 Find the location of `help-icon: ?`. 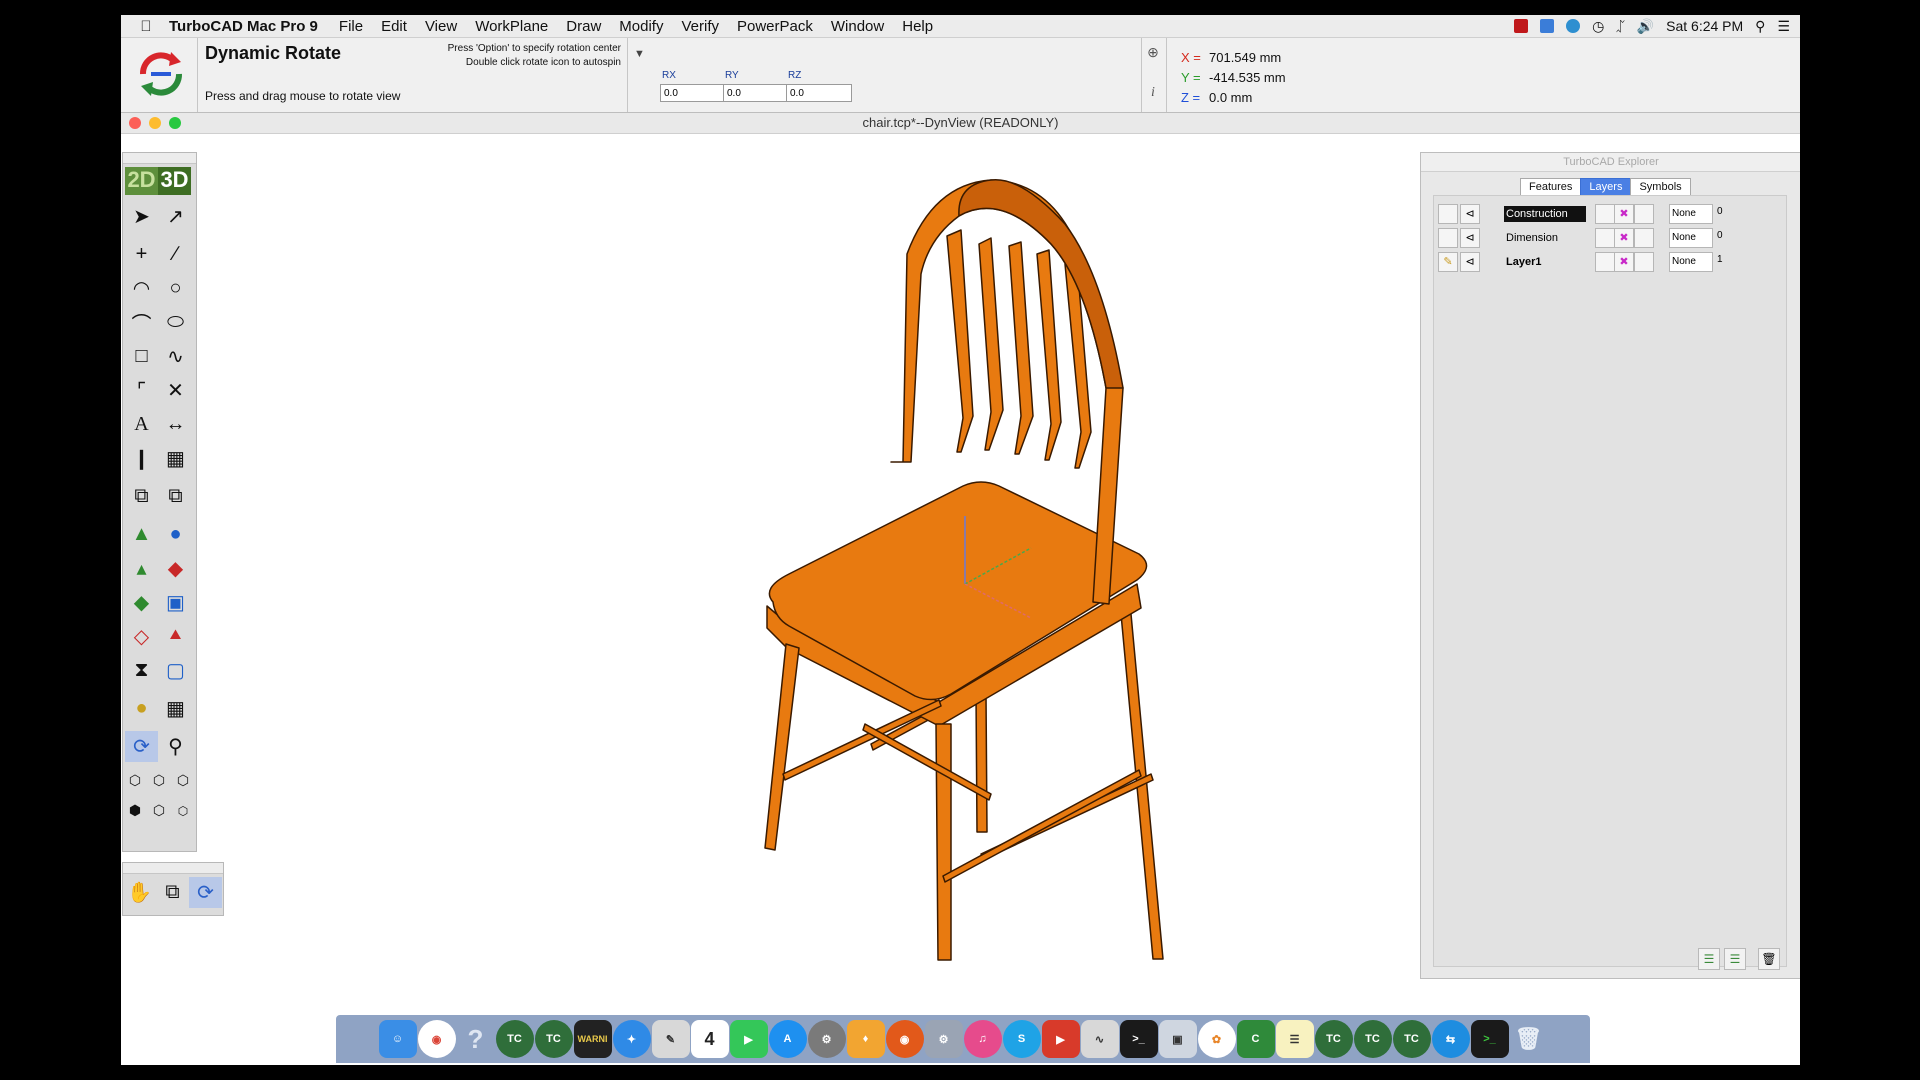

help-icon: ? is located at coordinates (476, 1039).